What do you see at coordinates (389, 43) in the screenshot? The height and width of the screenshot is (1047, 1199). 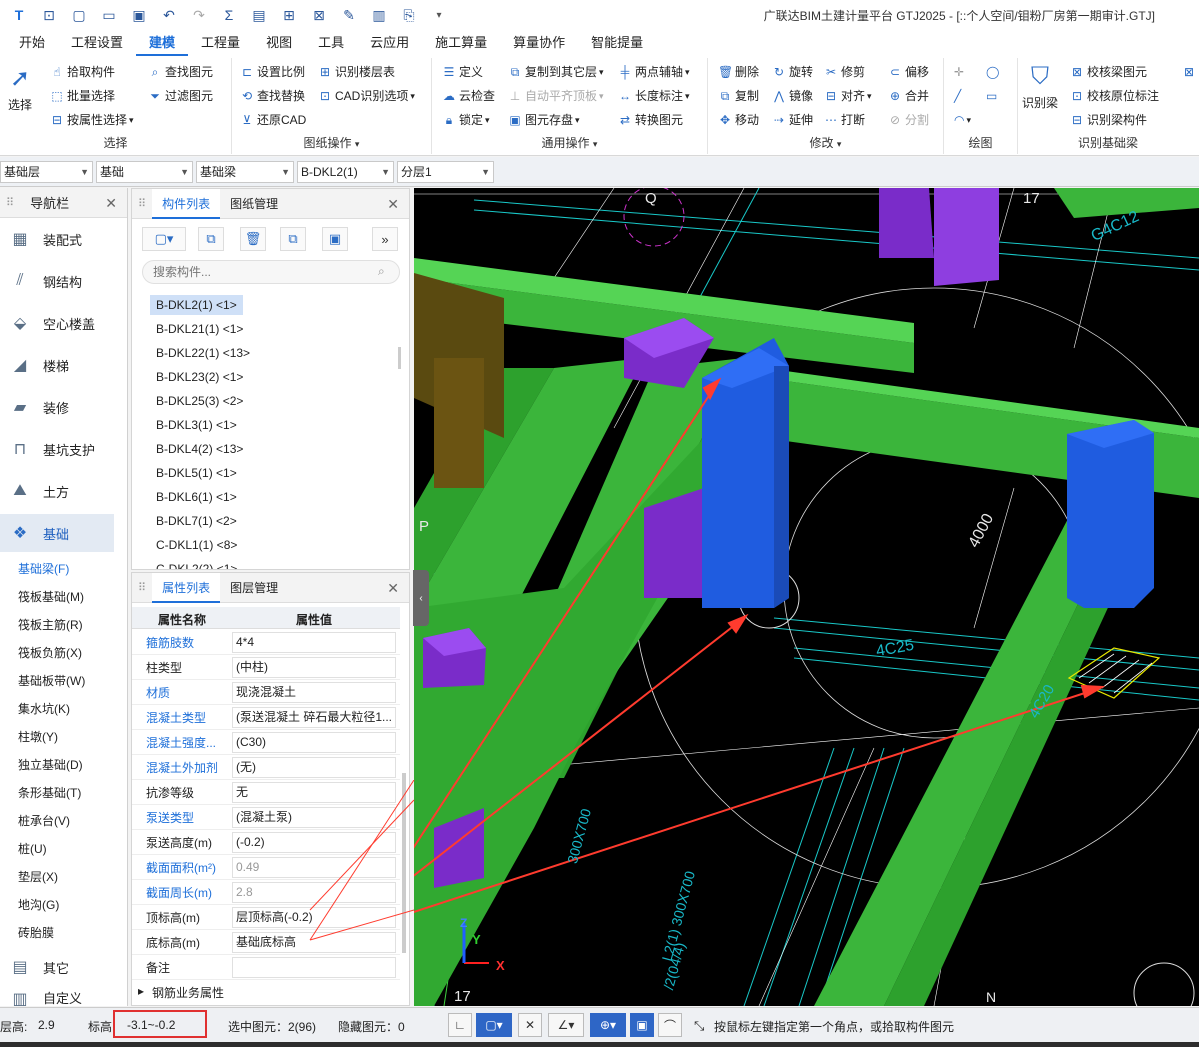 I see `tab-cloud: 云应用` at bounding box center [389, 43].